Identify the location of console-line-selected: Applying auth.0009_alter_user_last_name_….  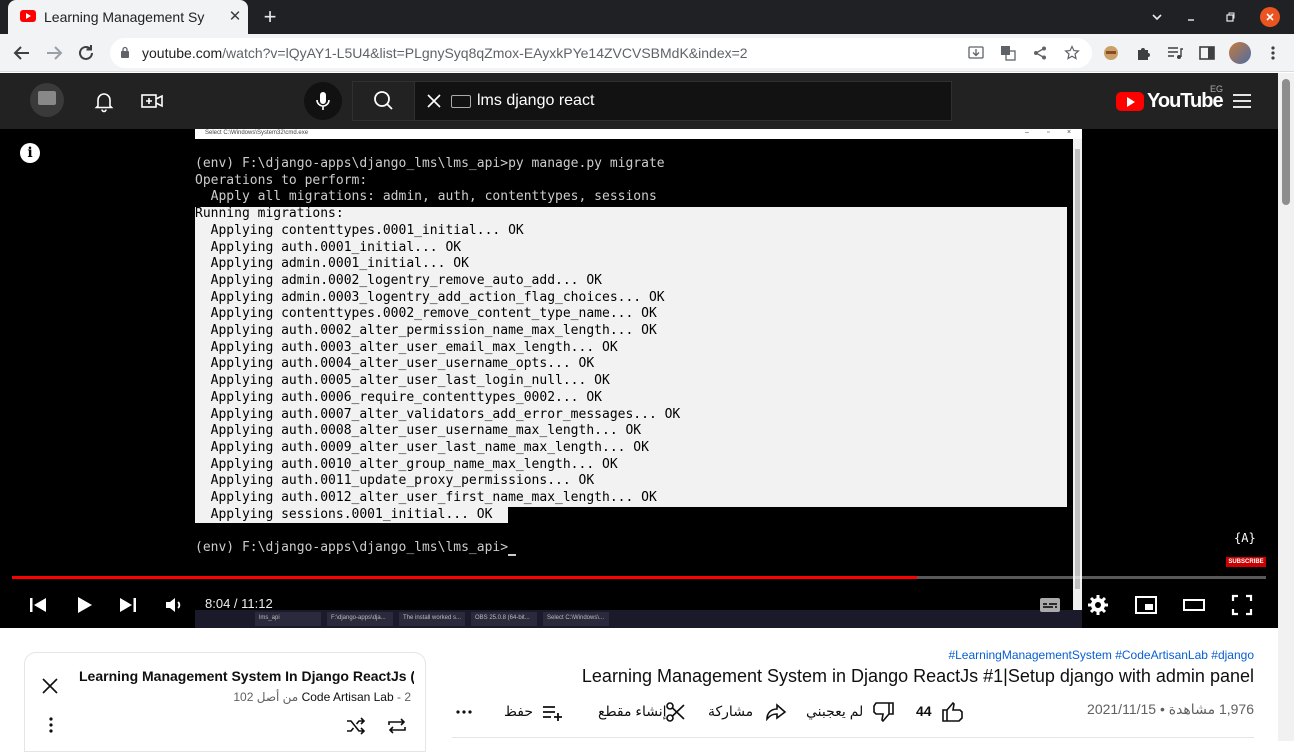
(422, 447).